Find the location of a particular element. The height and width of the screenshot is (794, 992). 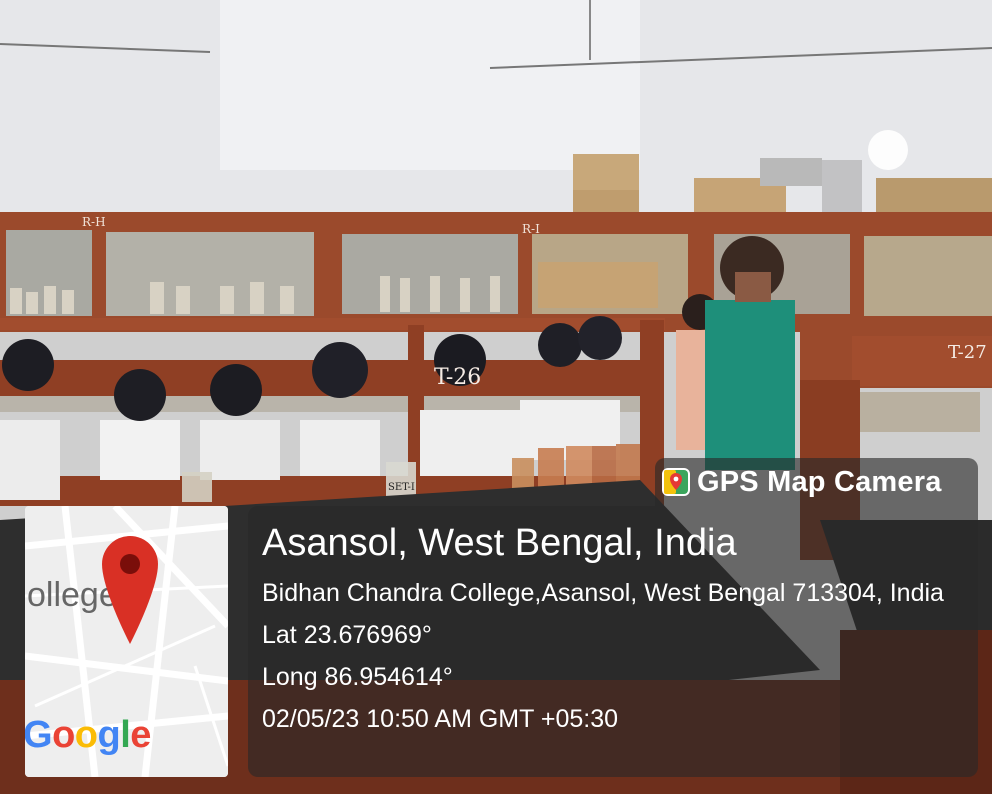

longitude-text: Long 86.954614° is located at coordinates (357, 677).